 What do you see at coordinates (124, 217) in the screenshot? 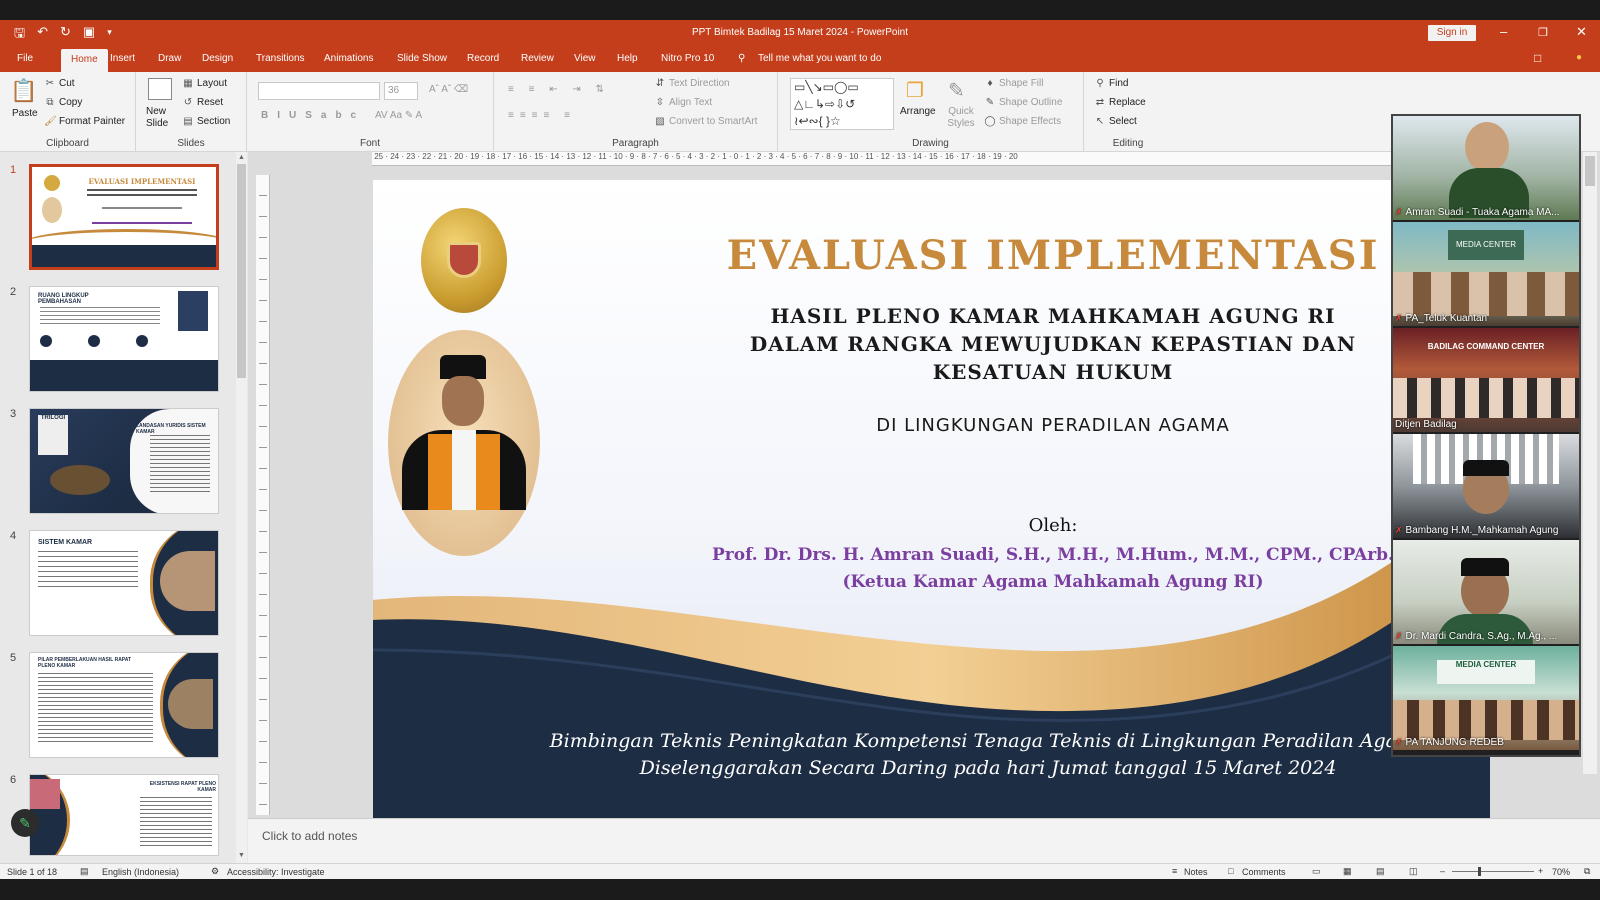
I see `slide-thumbnail-1: EVALUASI IMPLEMENTASI` at bounding box center [124, 217].